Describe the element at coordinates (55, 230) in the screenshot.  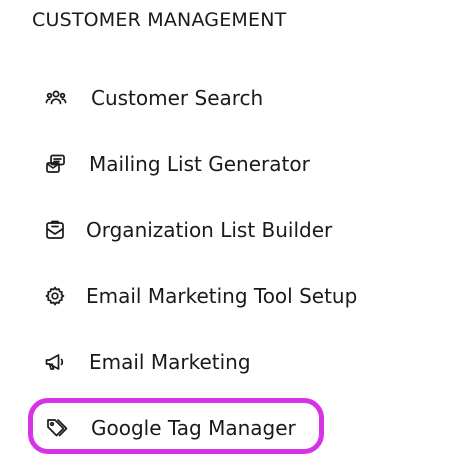
I see `clipboard-mail-icon` at that location.